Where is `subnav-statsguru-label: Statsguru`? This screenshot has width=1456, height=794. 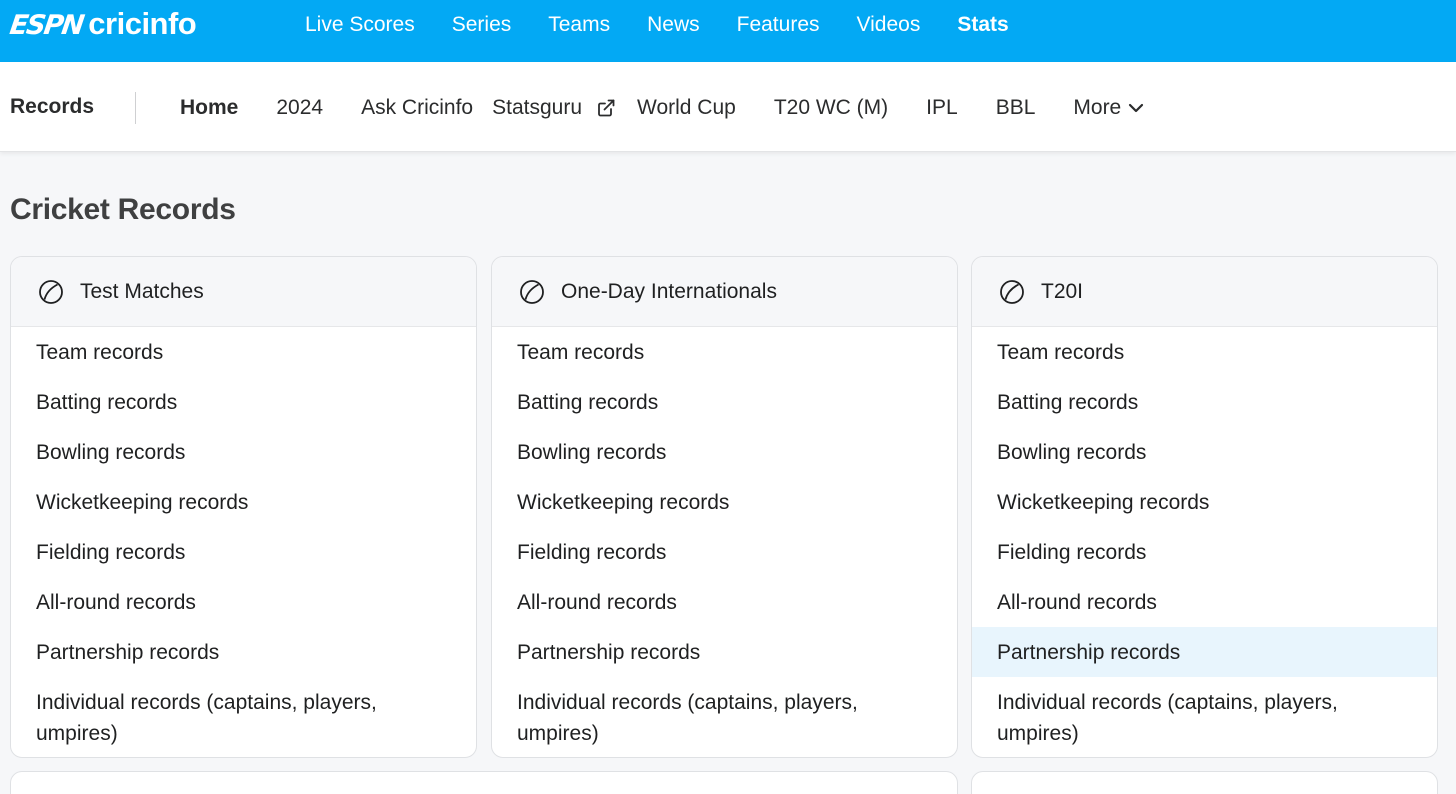
subnav-statsguru-label: Statsguru is located at coordinates (537, 107).